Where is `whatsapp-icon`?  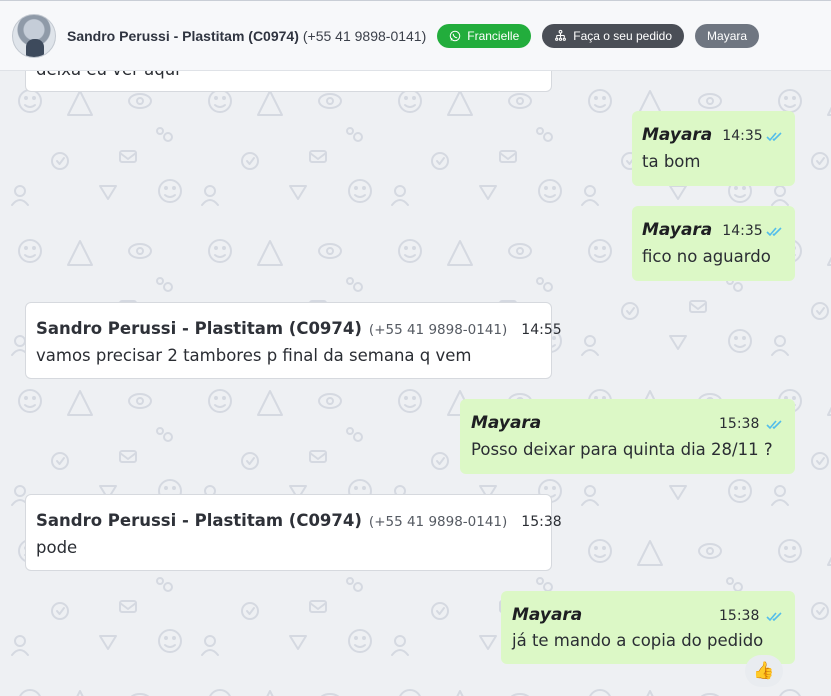
whatsapp-icon is located at coordinates (455, 35).